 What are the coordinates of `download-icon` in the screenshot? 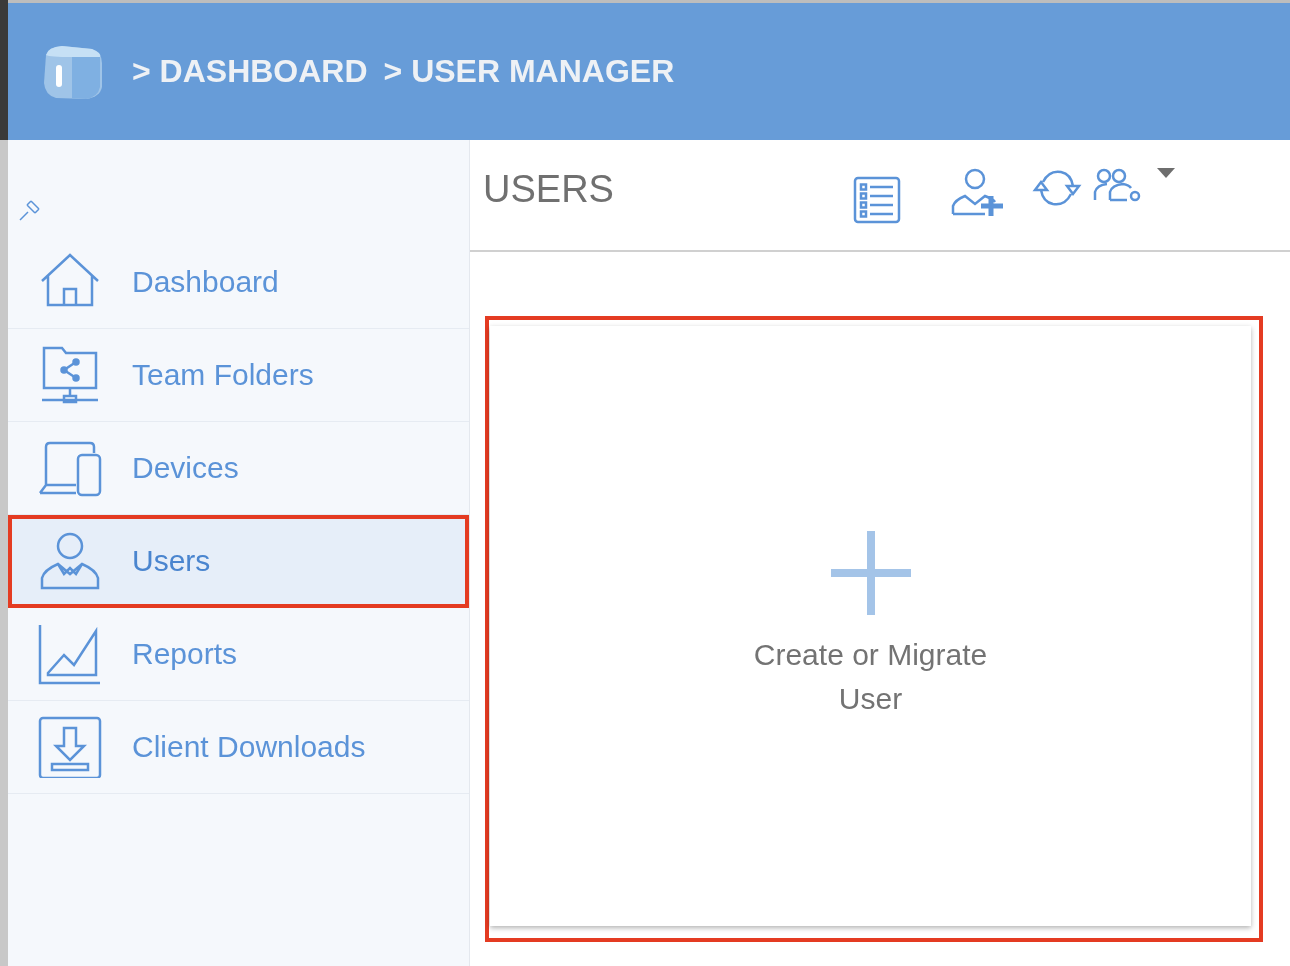 It's located at (70, 747).